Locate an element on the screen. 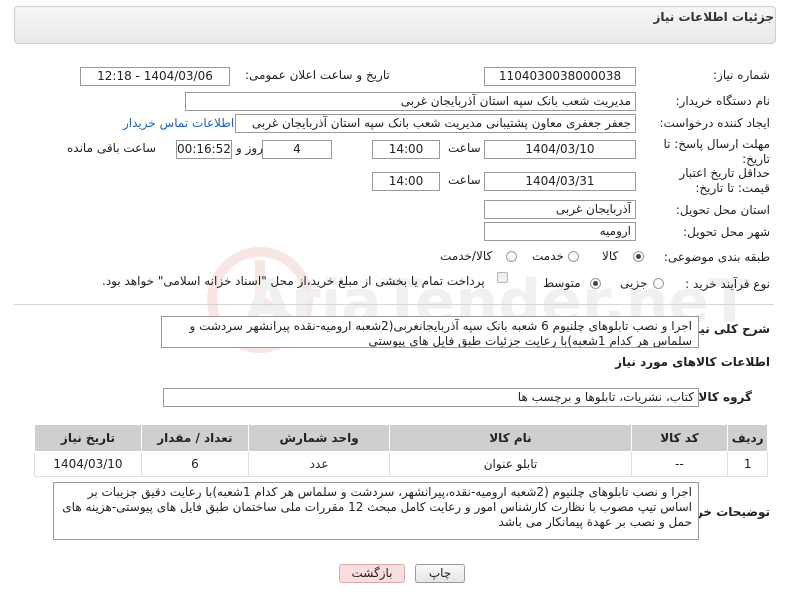  process-medium-label: متوسط is located at coordinates (562, 283).